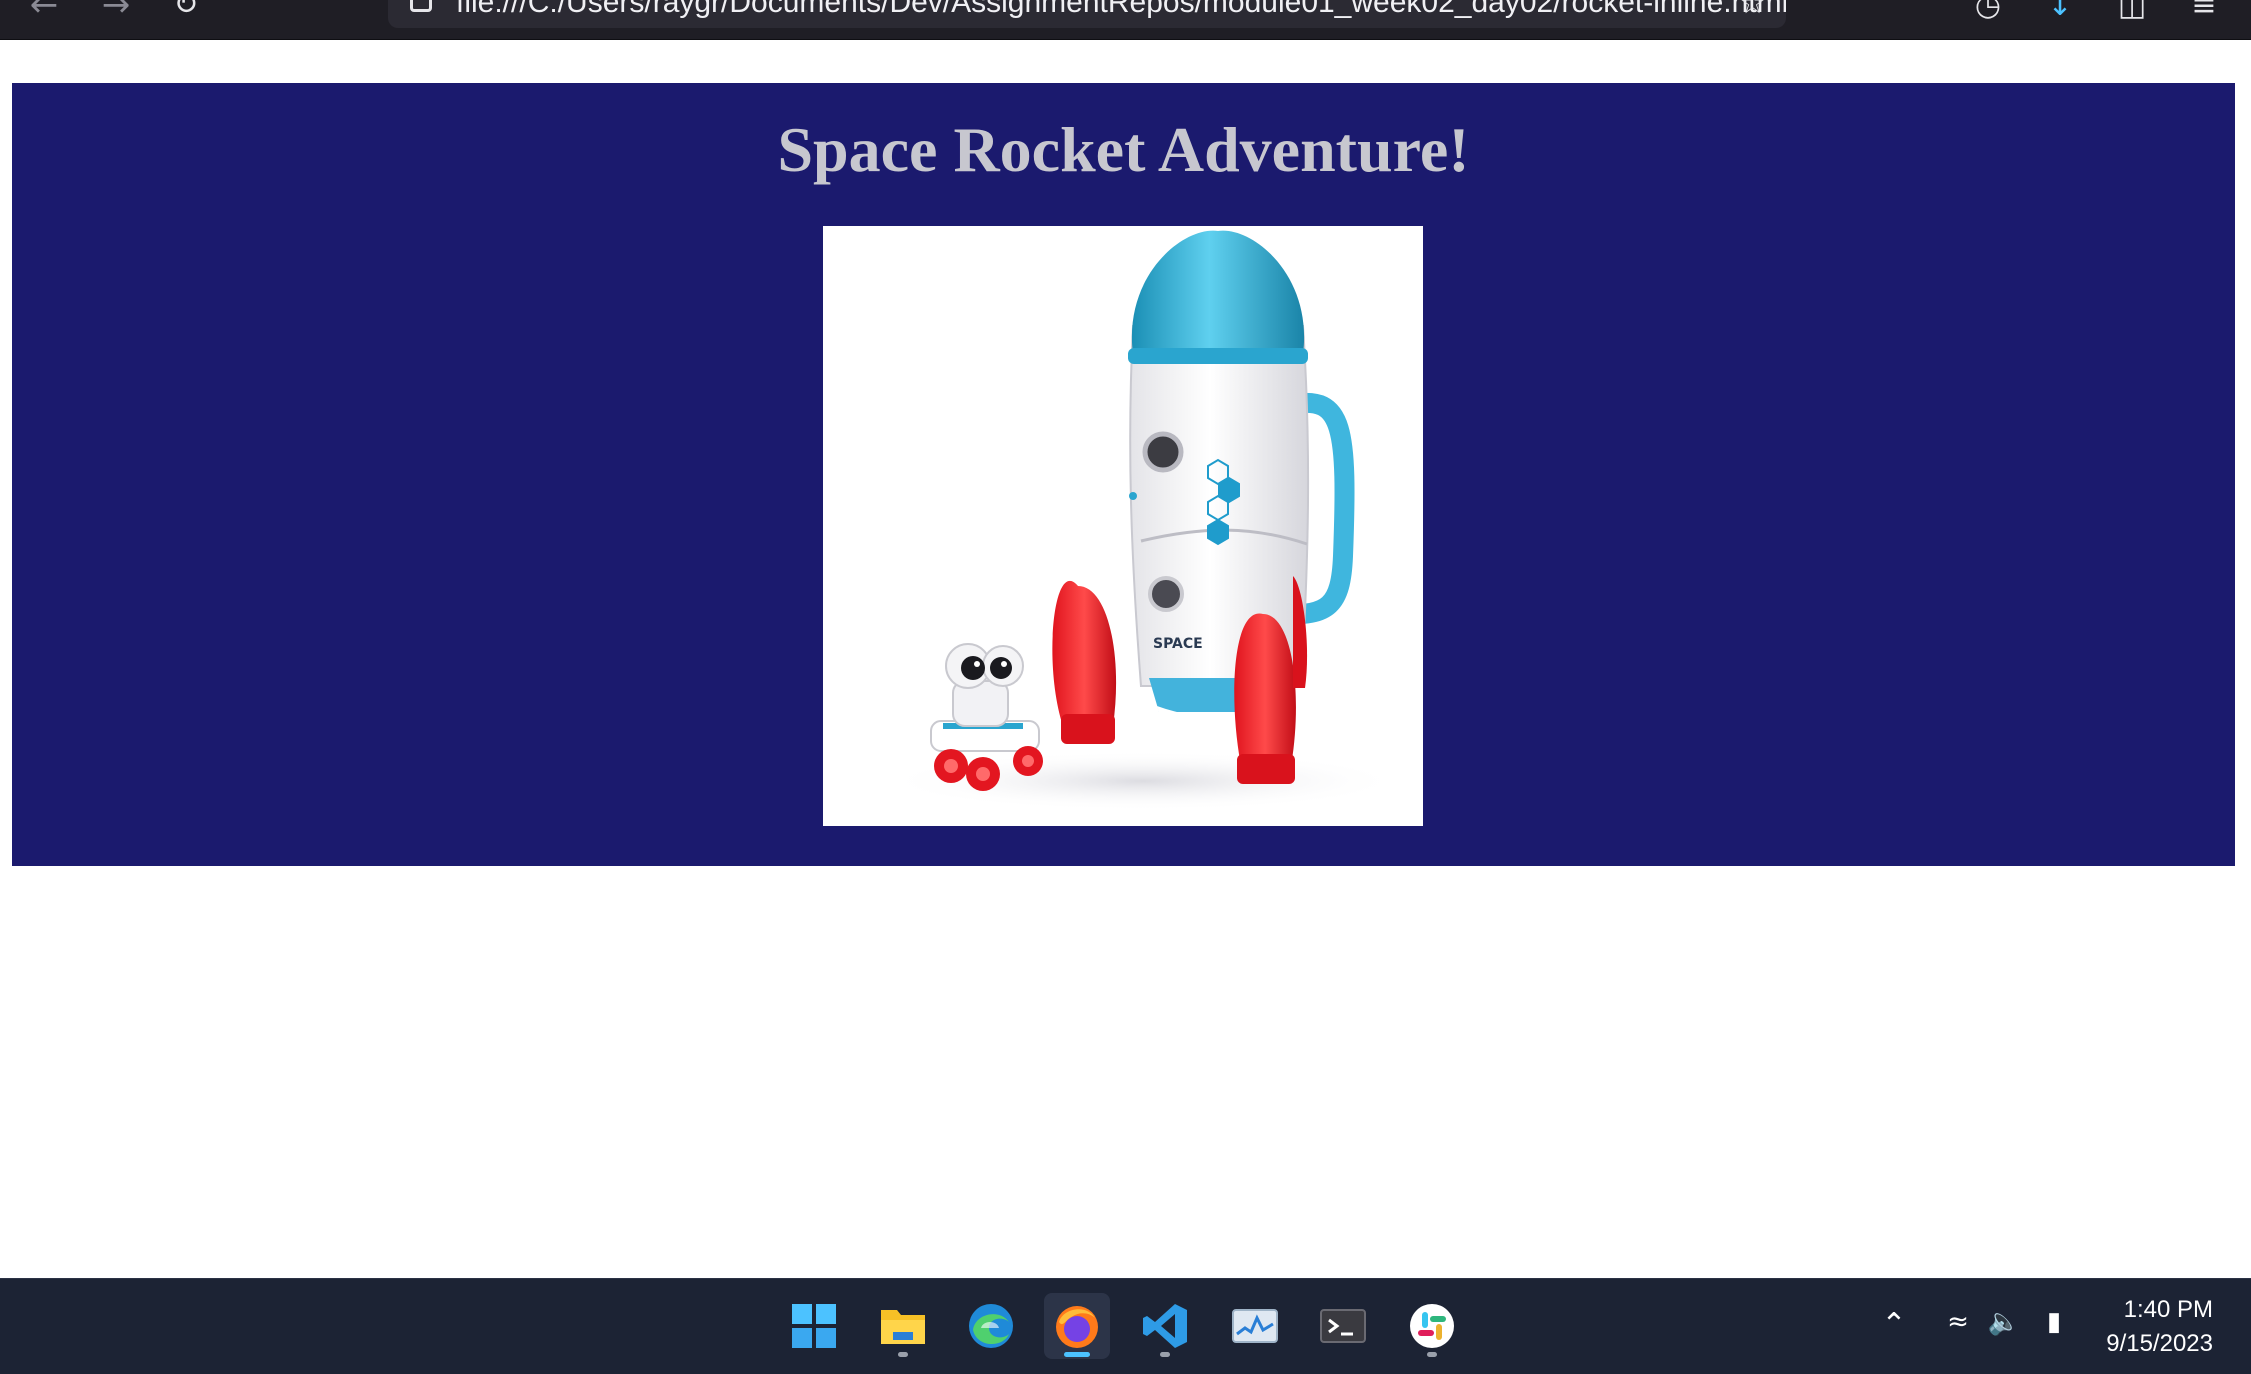 This screenshot has height=1374, width=2251. I want to click on folder-icon, so click(903, 1327).